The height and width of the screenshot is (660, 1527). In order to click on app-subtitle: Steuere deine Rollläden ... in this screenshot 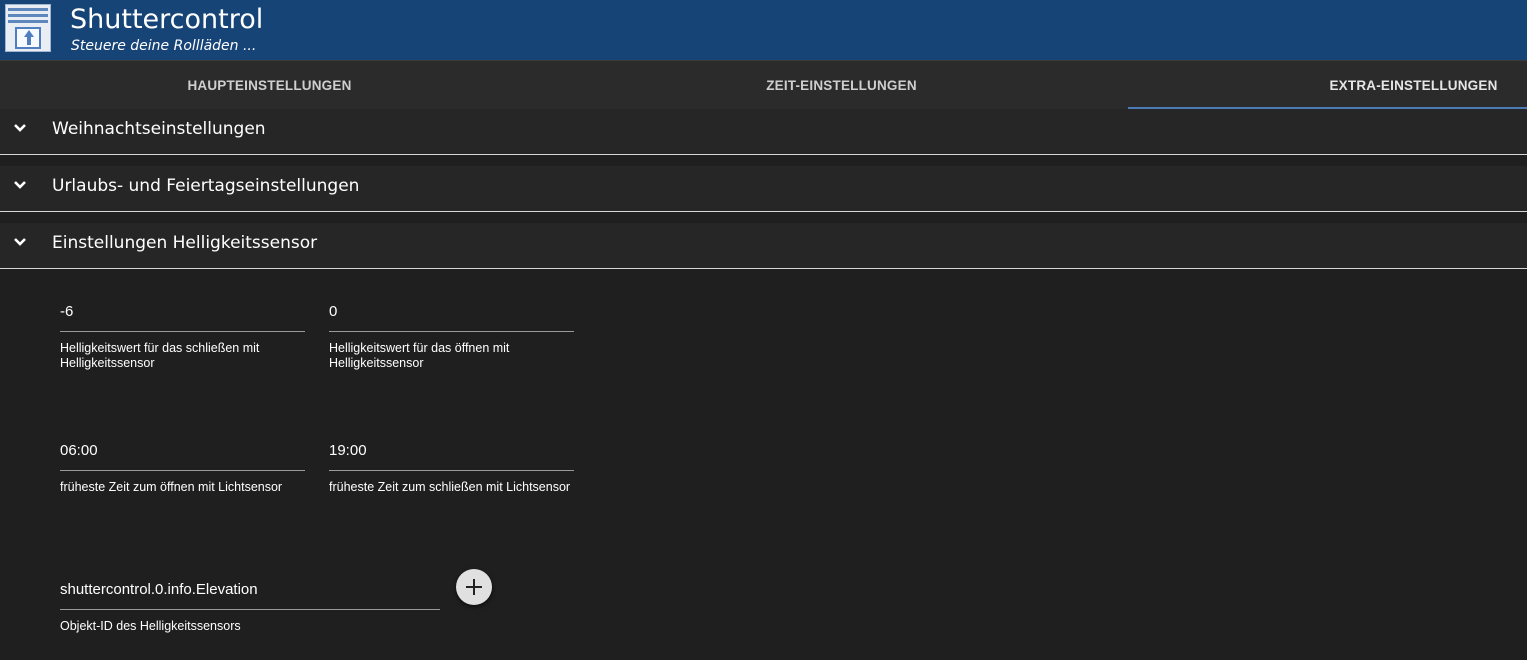, I will do `click(164, 46)`.